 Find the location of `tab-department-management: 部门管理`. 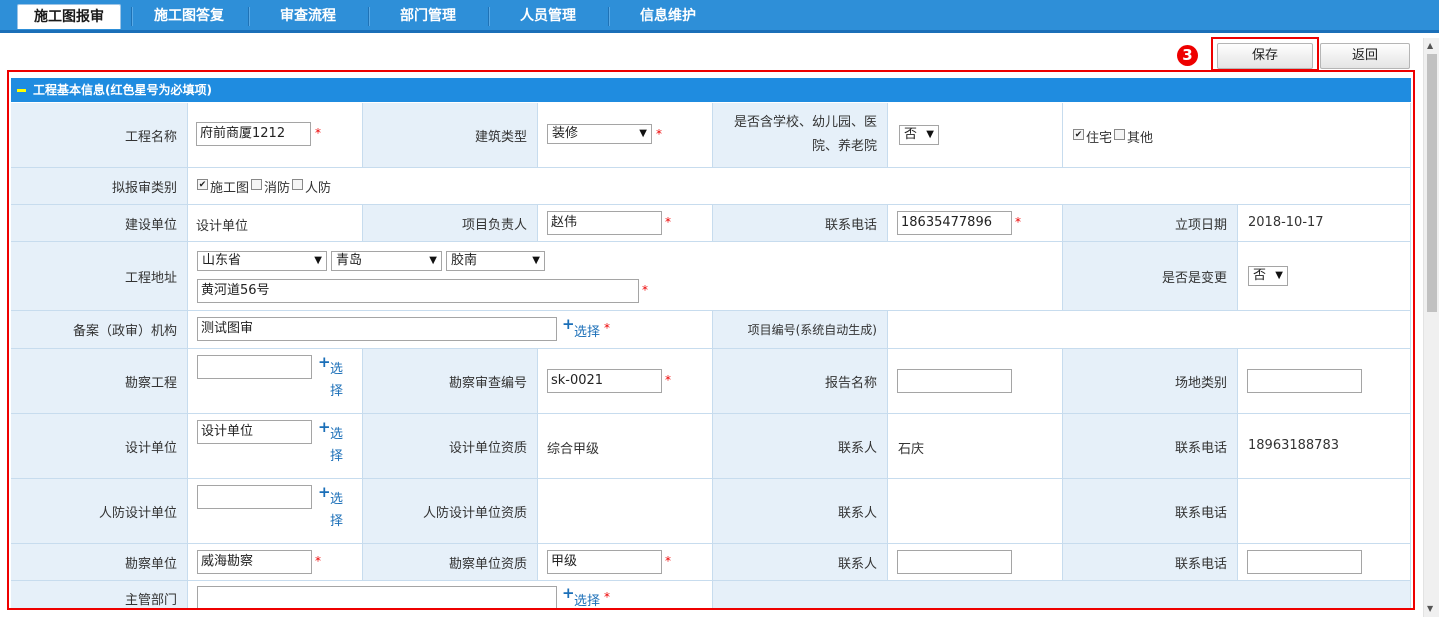

tab-department-management: 部门管理 is located at coordinates (428, 16).